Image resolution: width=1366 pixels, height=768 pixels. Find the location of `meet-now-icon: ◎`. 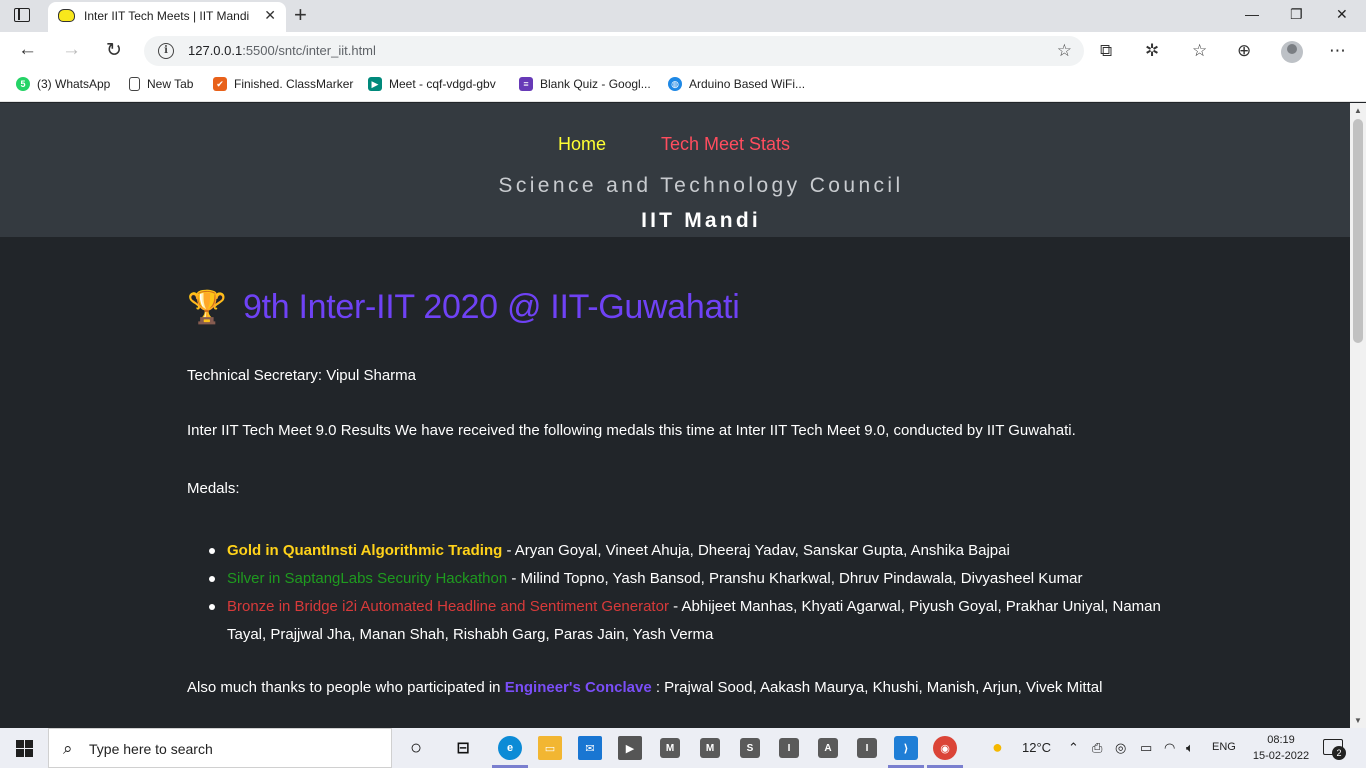

meet-now-icon: ◎ is located at coordinates (1120, 748).